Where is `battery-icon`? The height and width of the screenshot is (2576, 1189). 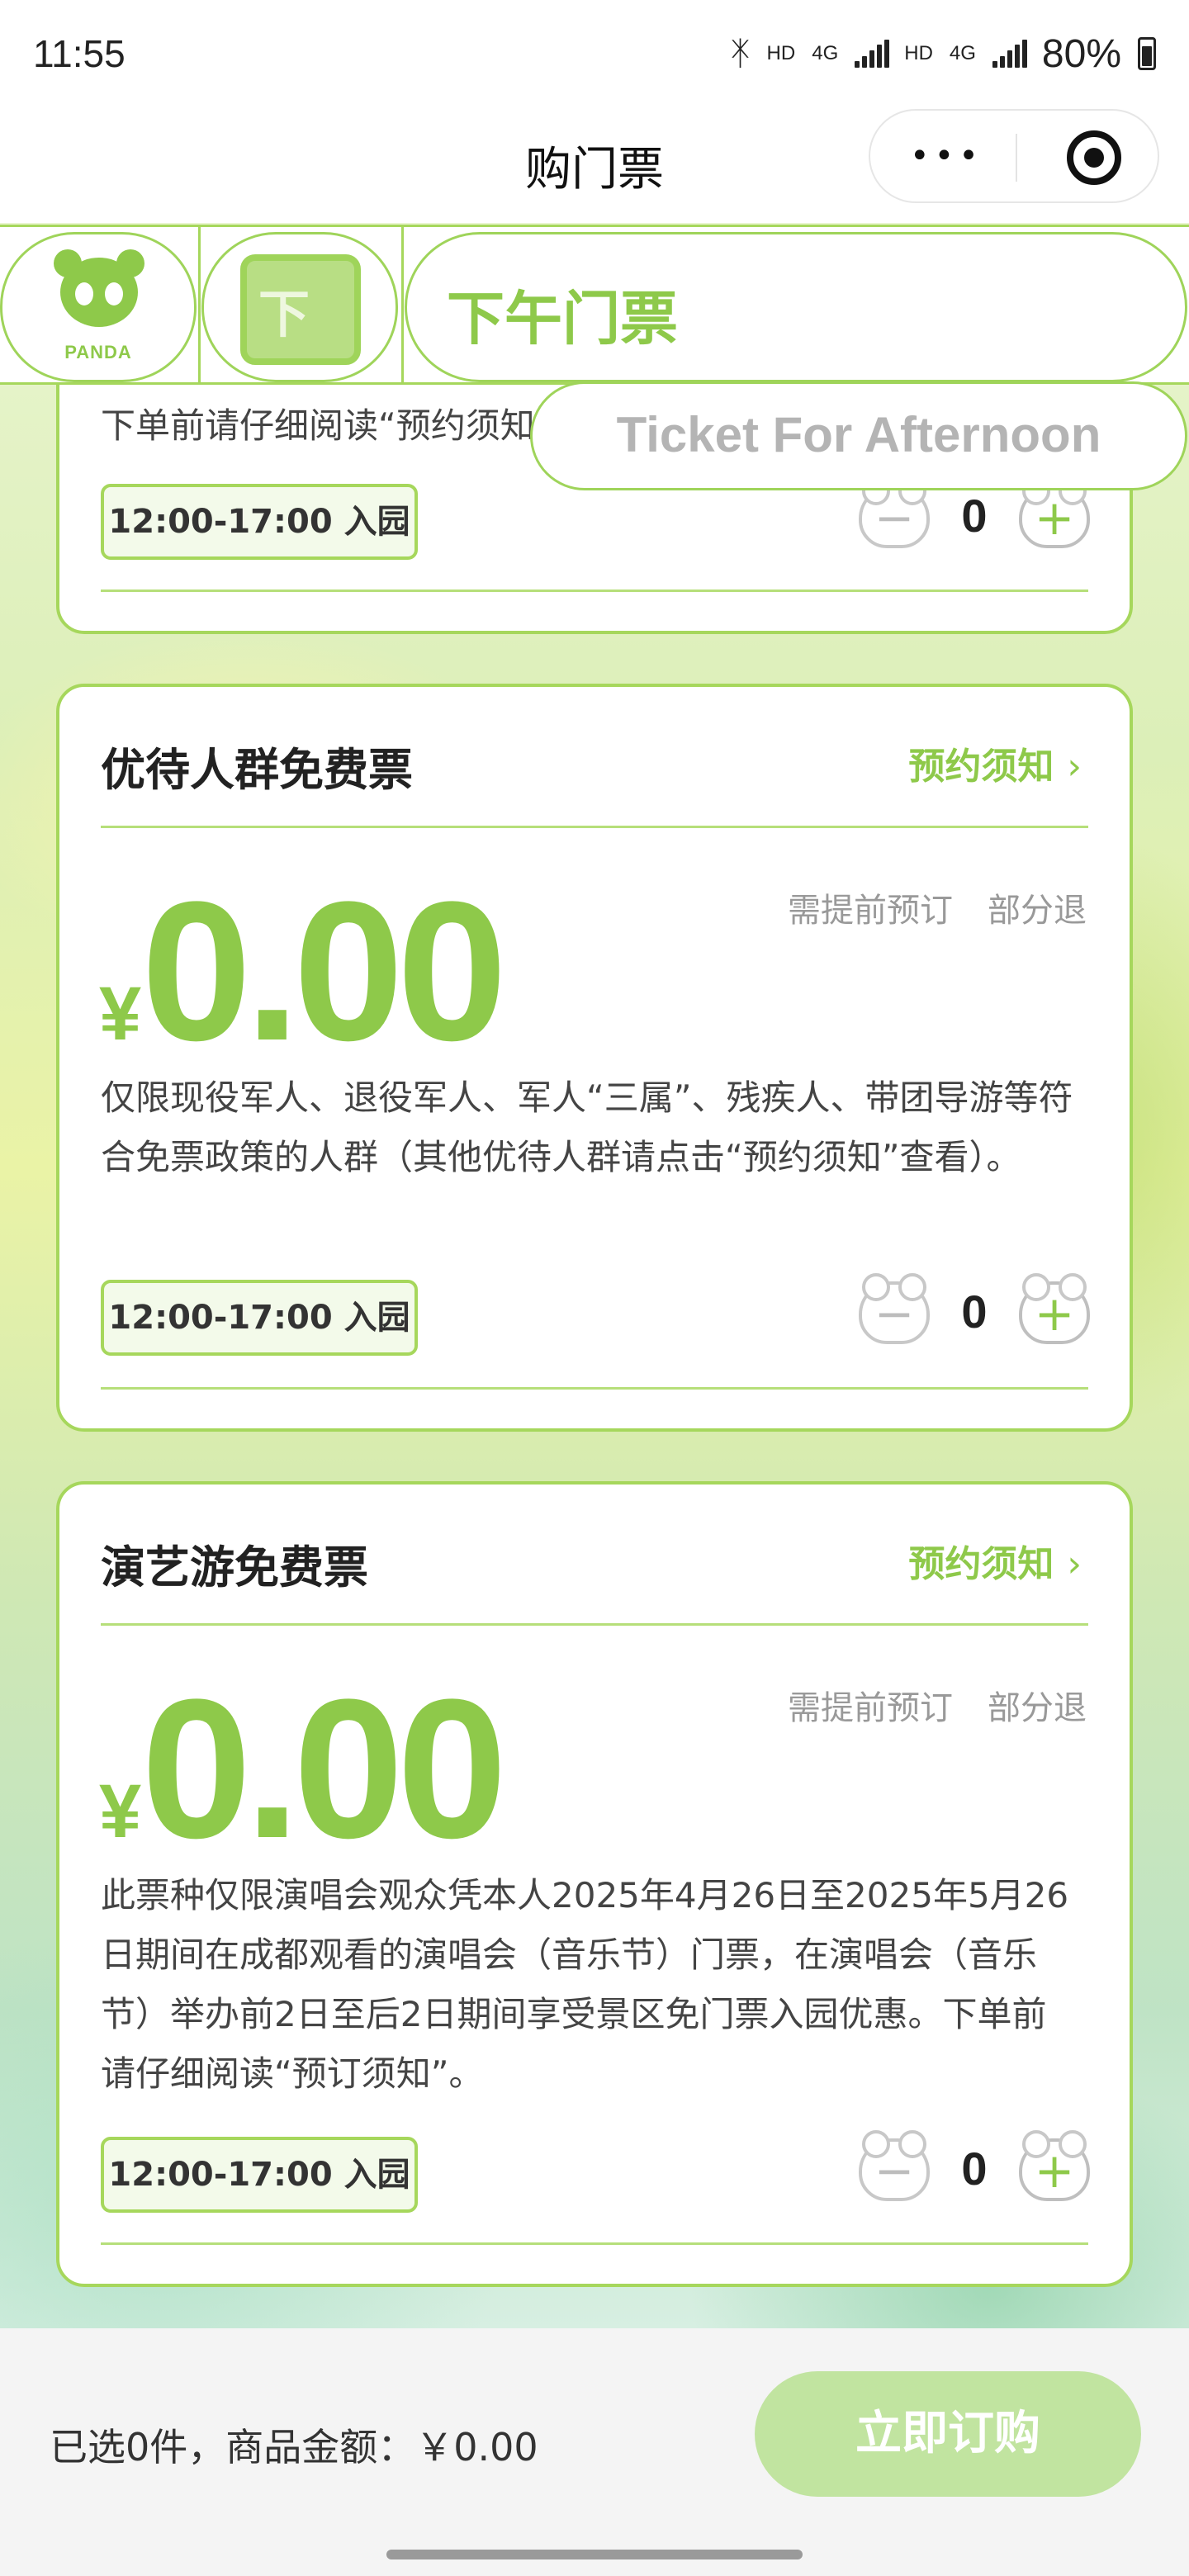 battery-icon is located at coordinates (1147, 53).